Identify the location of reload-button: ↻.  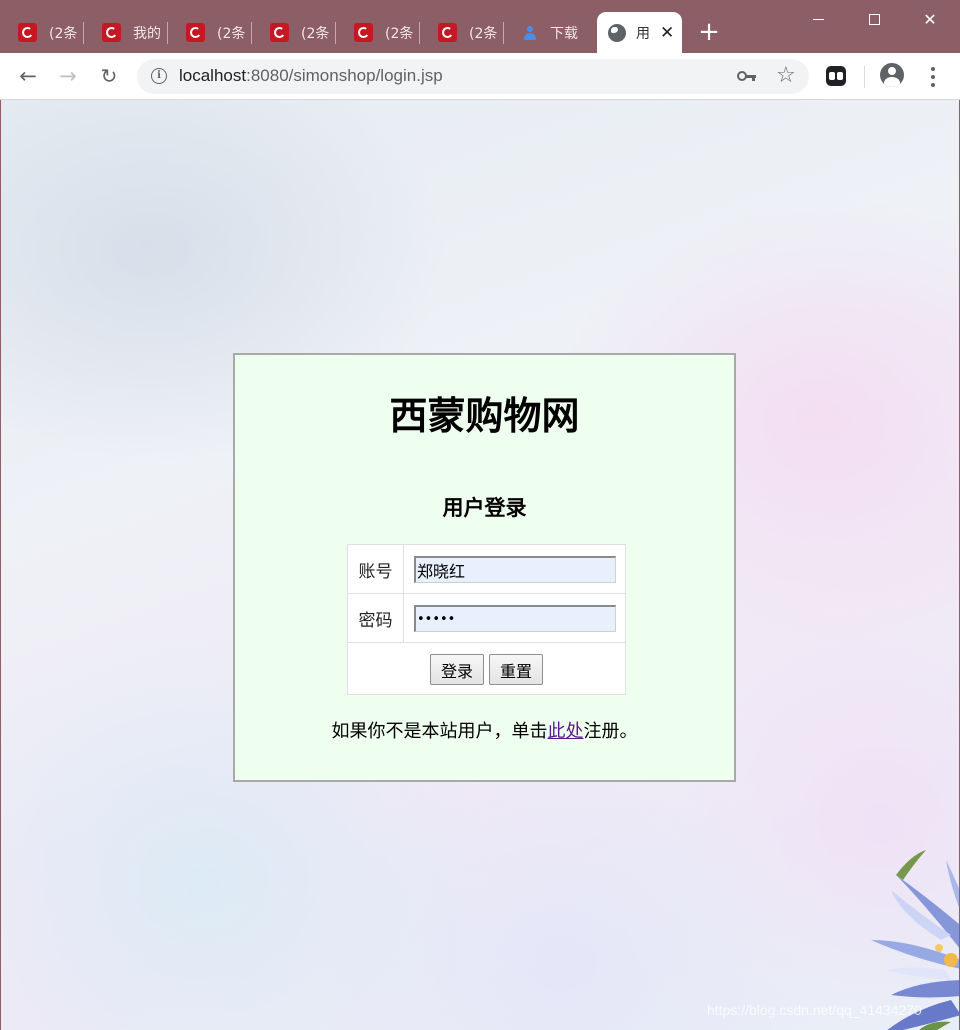
(109, 76).